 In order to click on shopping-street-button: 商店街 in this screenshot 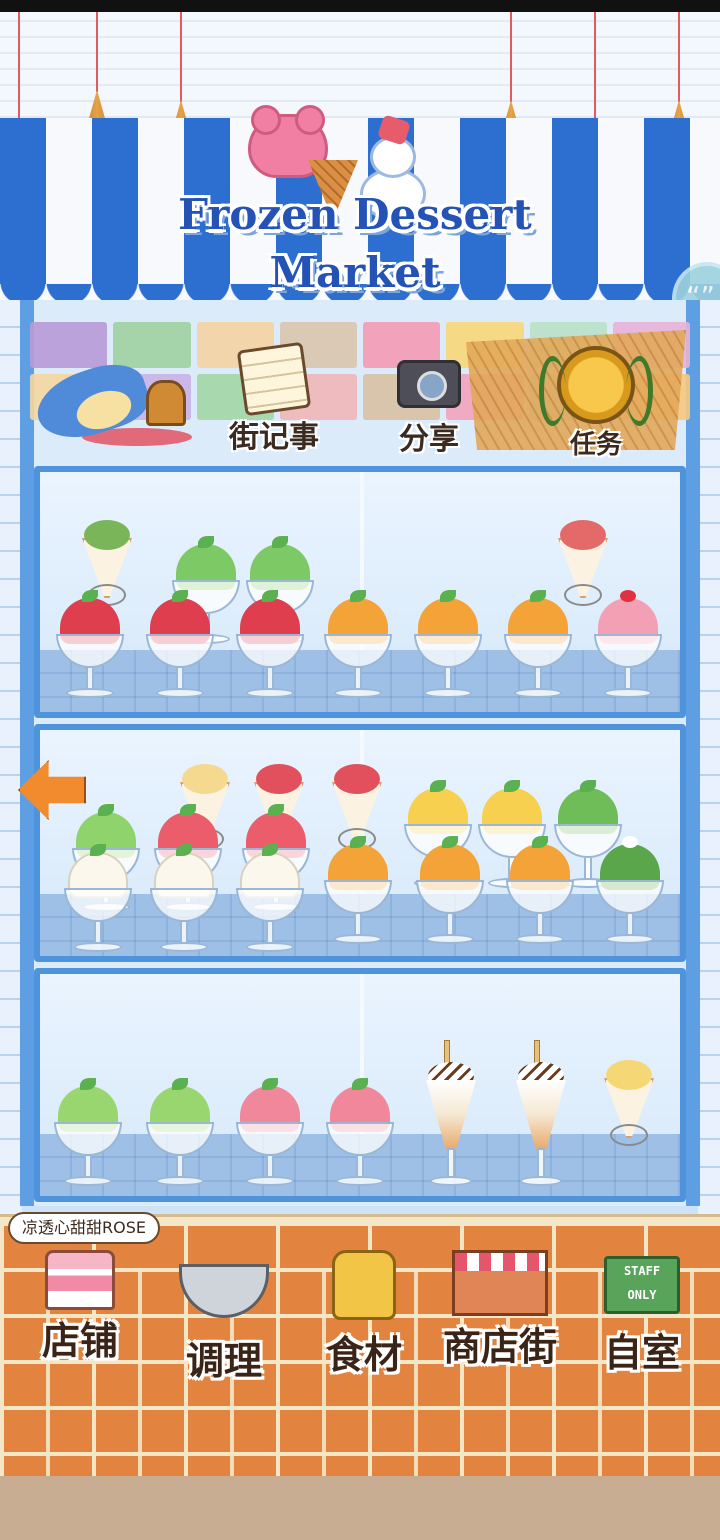, I will do `click(500, 1310)`.